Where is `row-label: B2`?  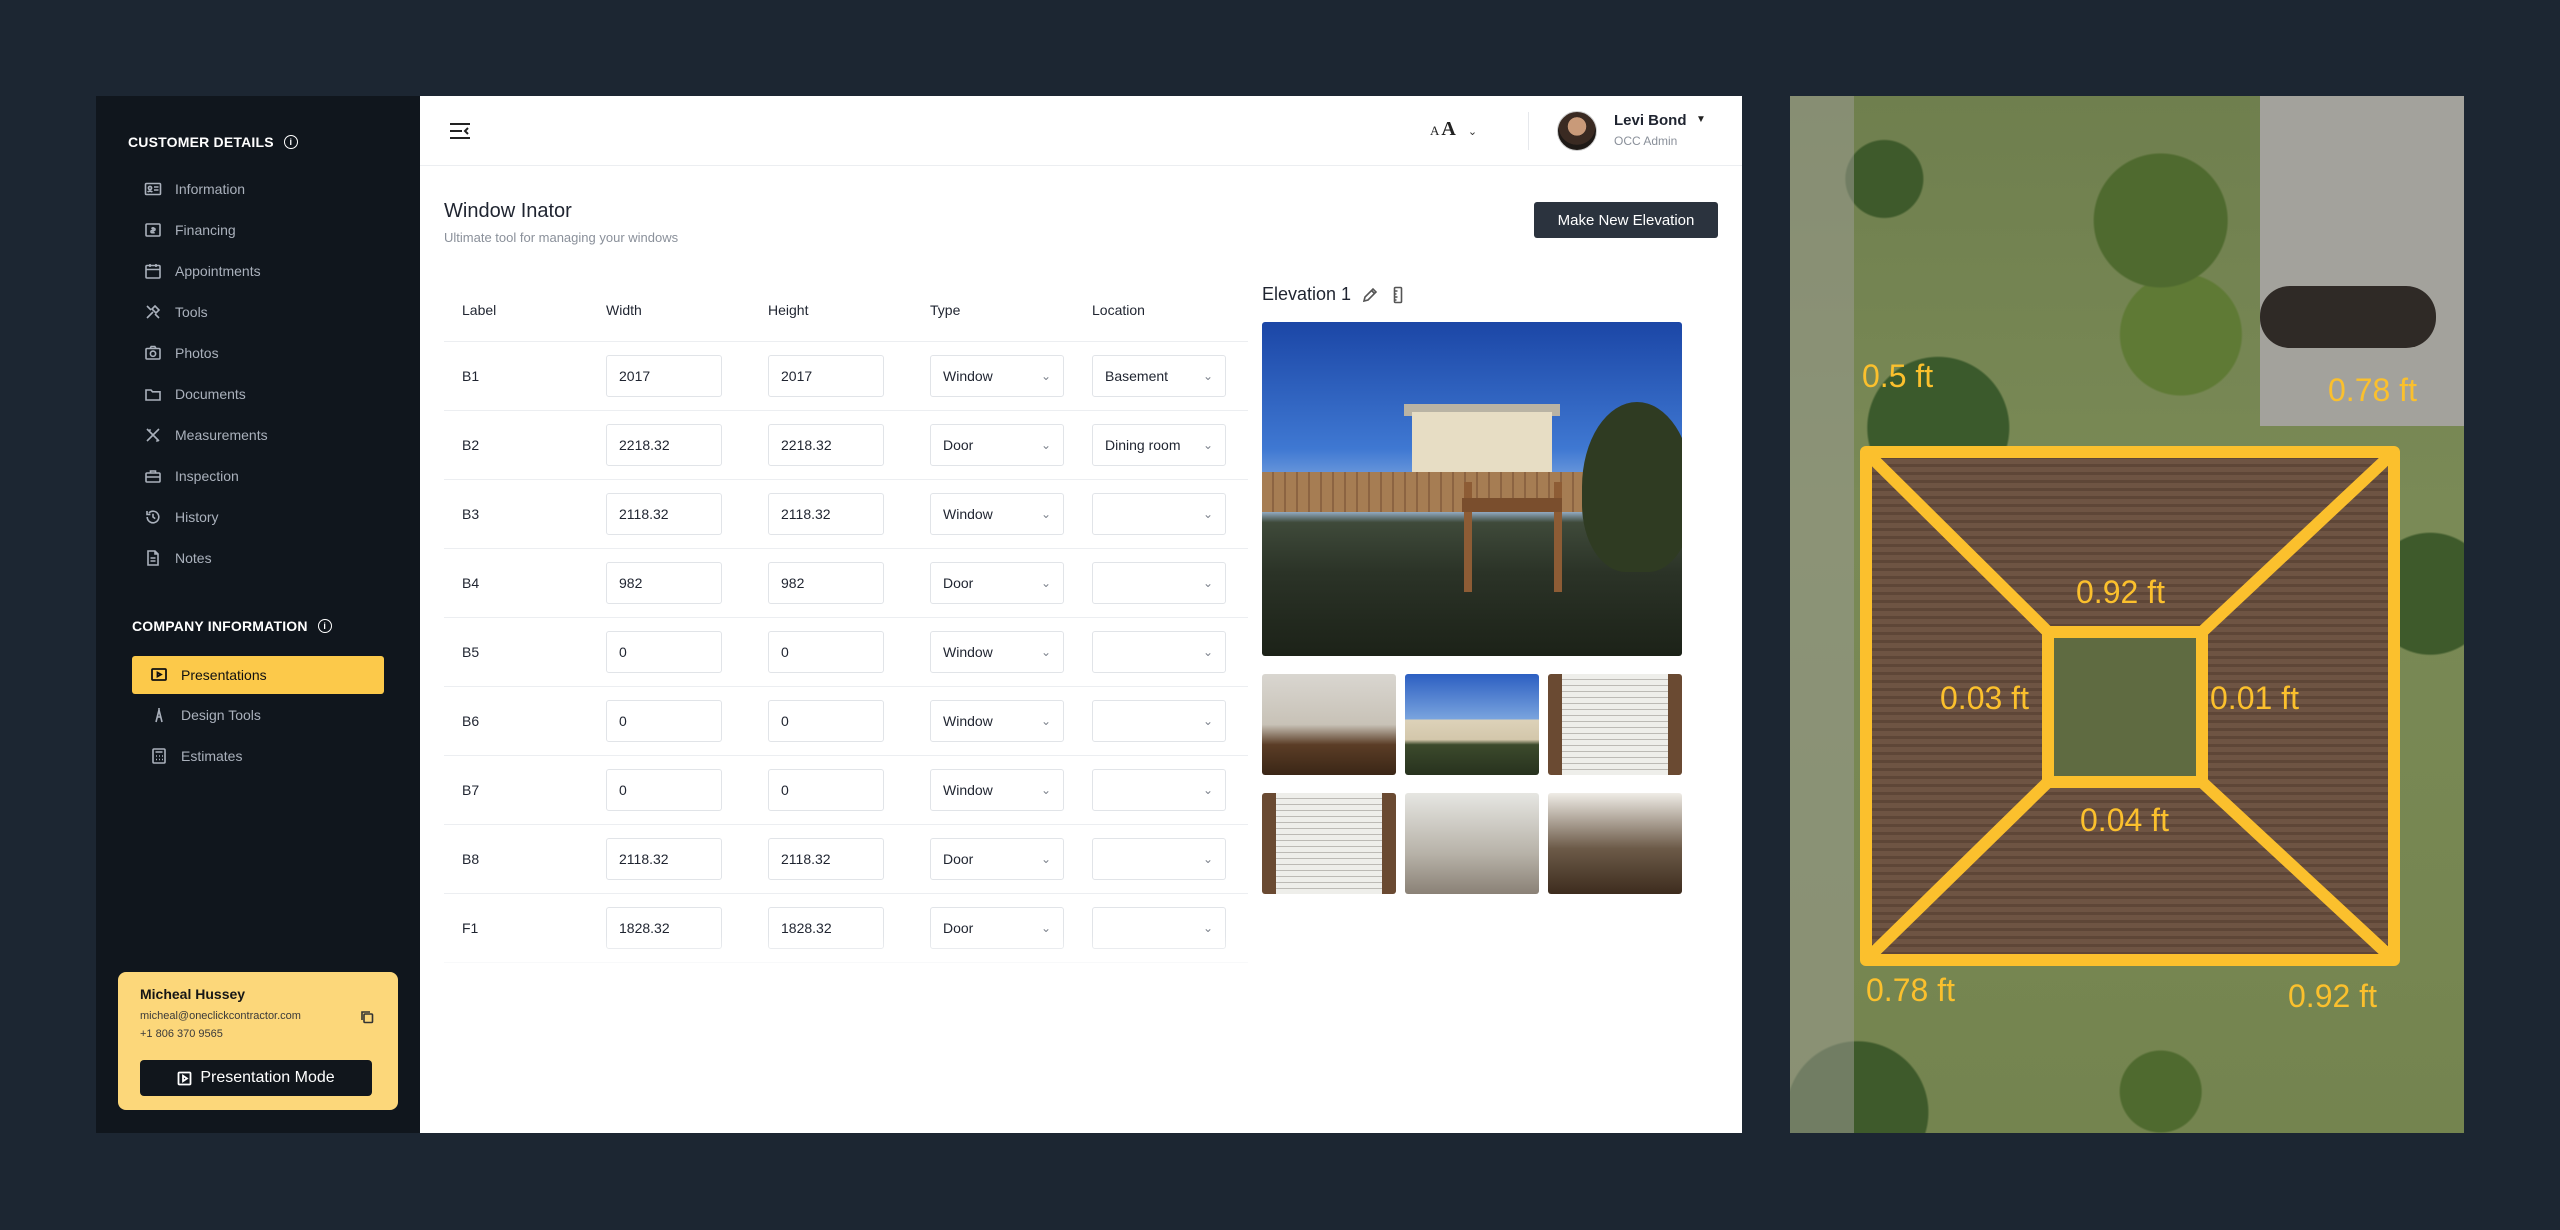
row-label: B2 is located at coordinates (471, 445).